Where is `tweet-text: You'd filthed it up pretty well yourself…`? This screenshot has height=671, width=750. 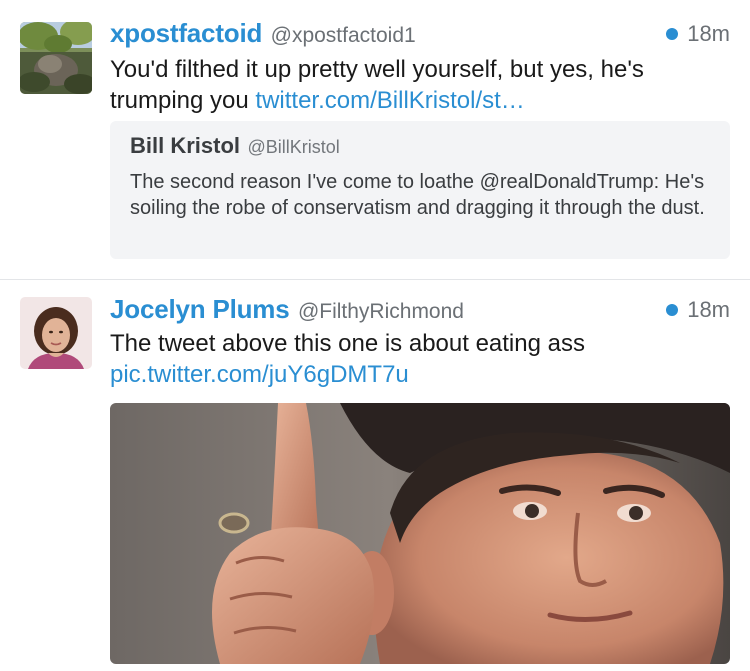 tweet-text: You'd filthed it up pretty well yourself… is located at coordinates (419, 85).